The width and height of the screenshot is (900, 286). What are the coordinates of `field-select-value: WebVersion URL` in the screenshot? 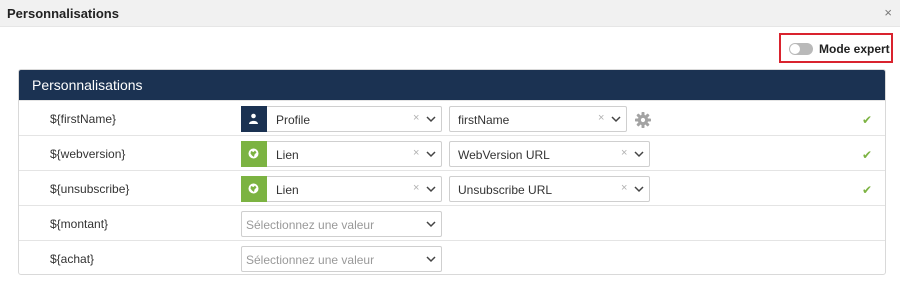 It's located at (504, 155).